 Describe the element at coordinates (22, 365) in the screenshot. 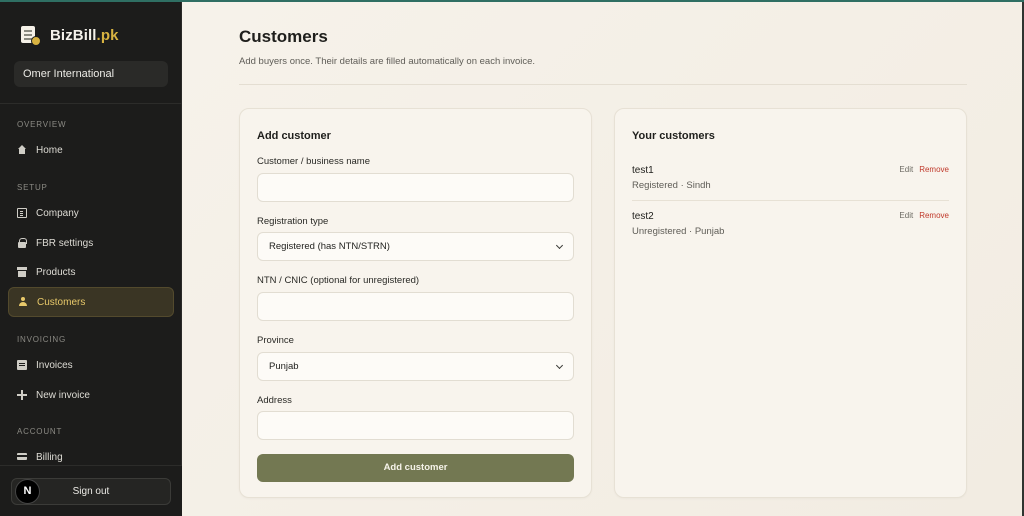

I see `invoice-icon` at that location.